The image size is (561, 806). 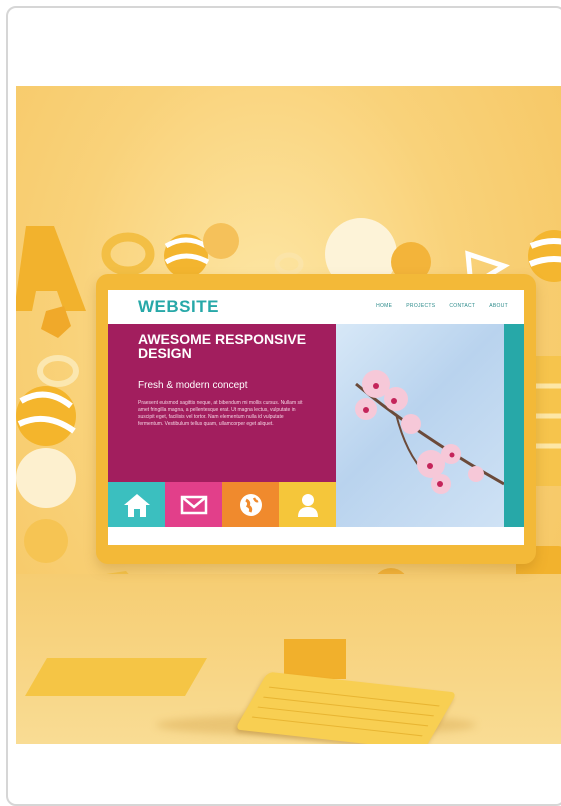 What do you see at coordinates (193, 385) in the screenshot?
I see `hero-subtitle: Fresh & modern concept` at bounding box center [193, 385].